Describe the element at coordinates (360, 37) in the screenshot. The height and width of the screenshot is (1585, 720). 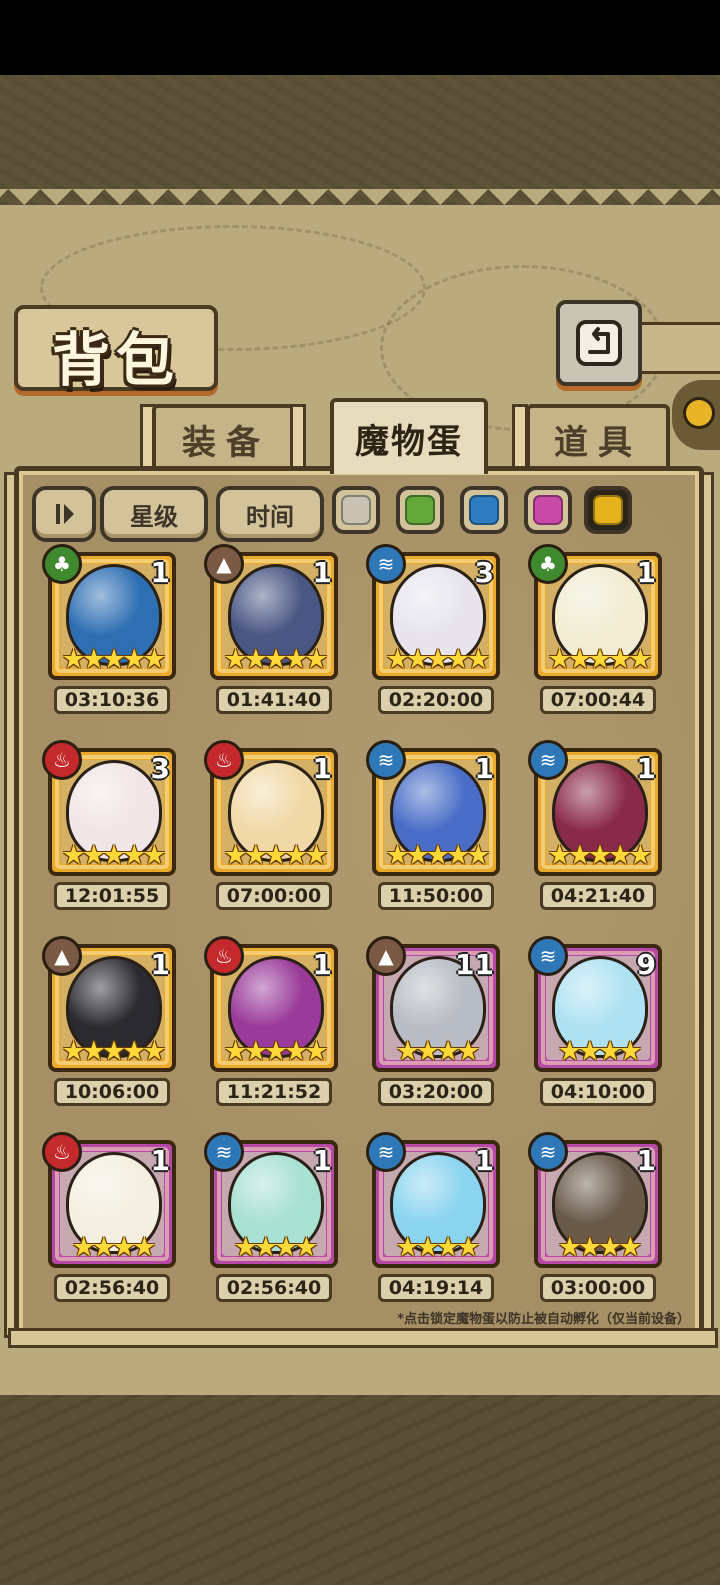
I see `status-bar-area` at that location.